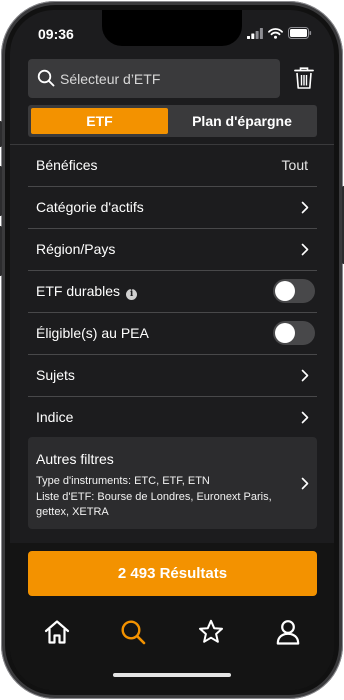  Describe the element at coordinates (172, 250) in the screenshot. I see `filter-row-region: Région/Pays` at that location.